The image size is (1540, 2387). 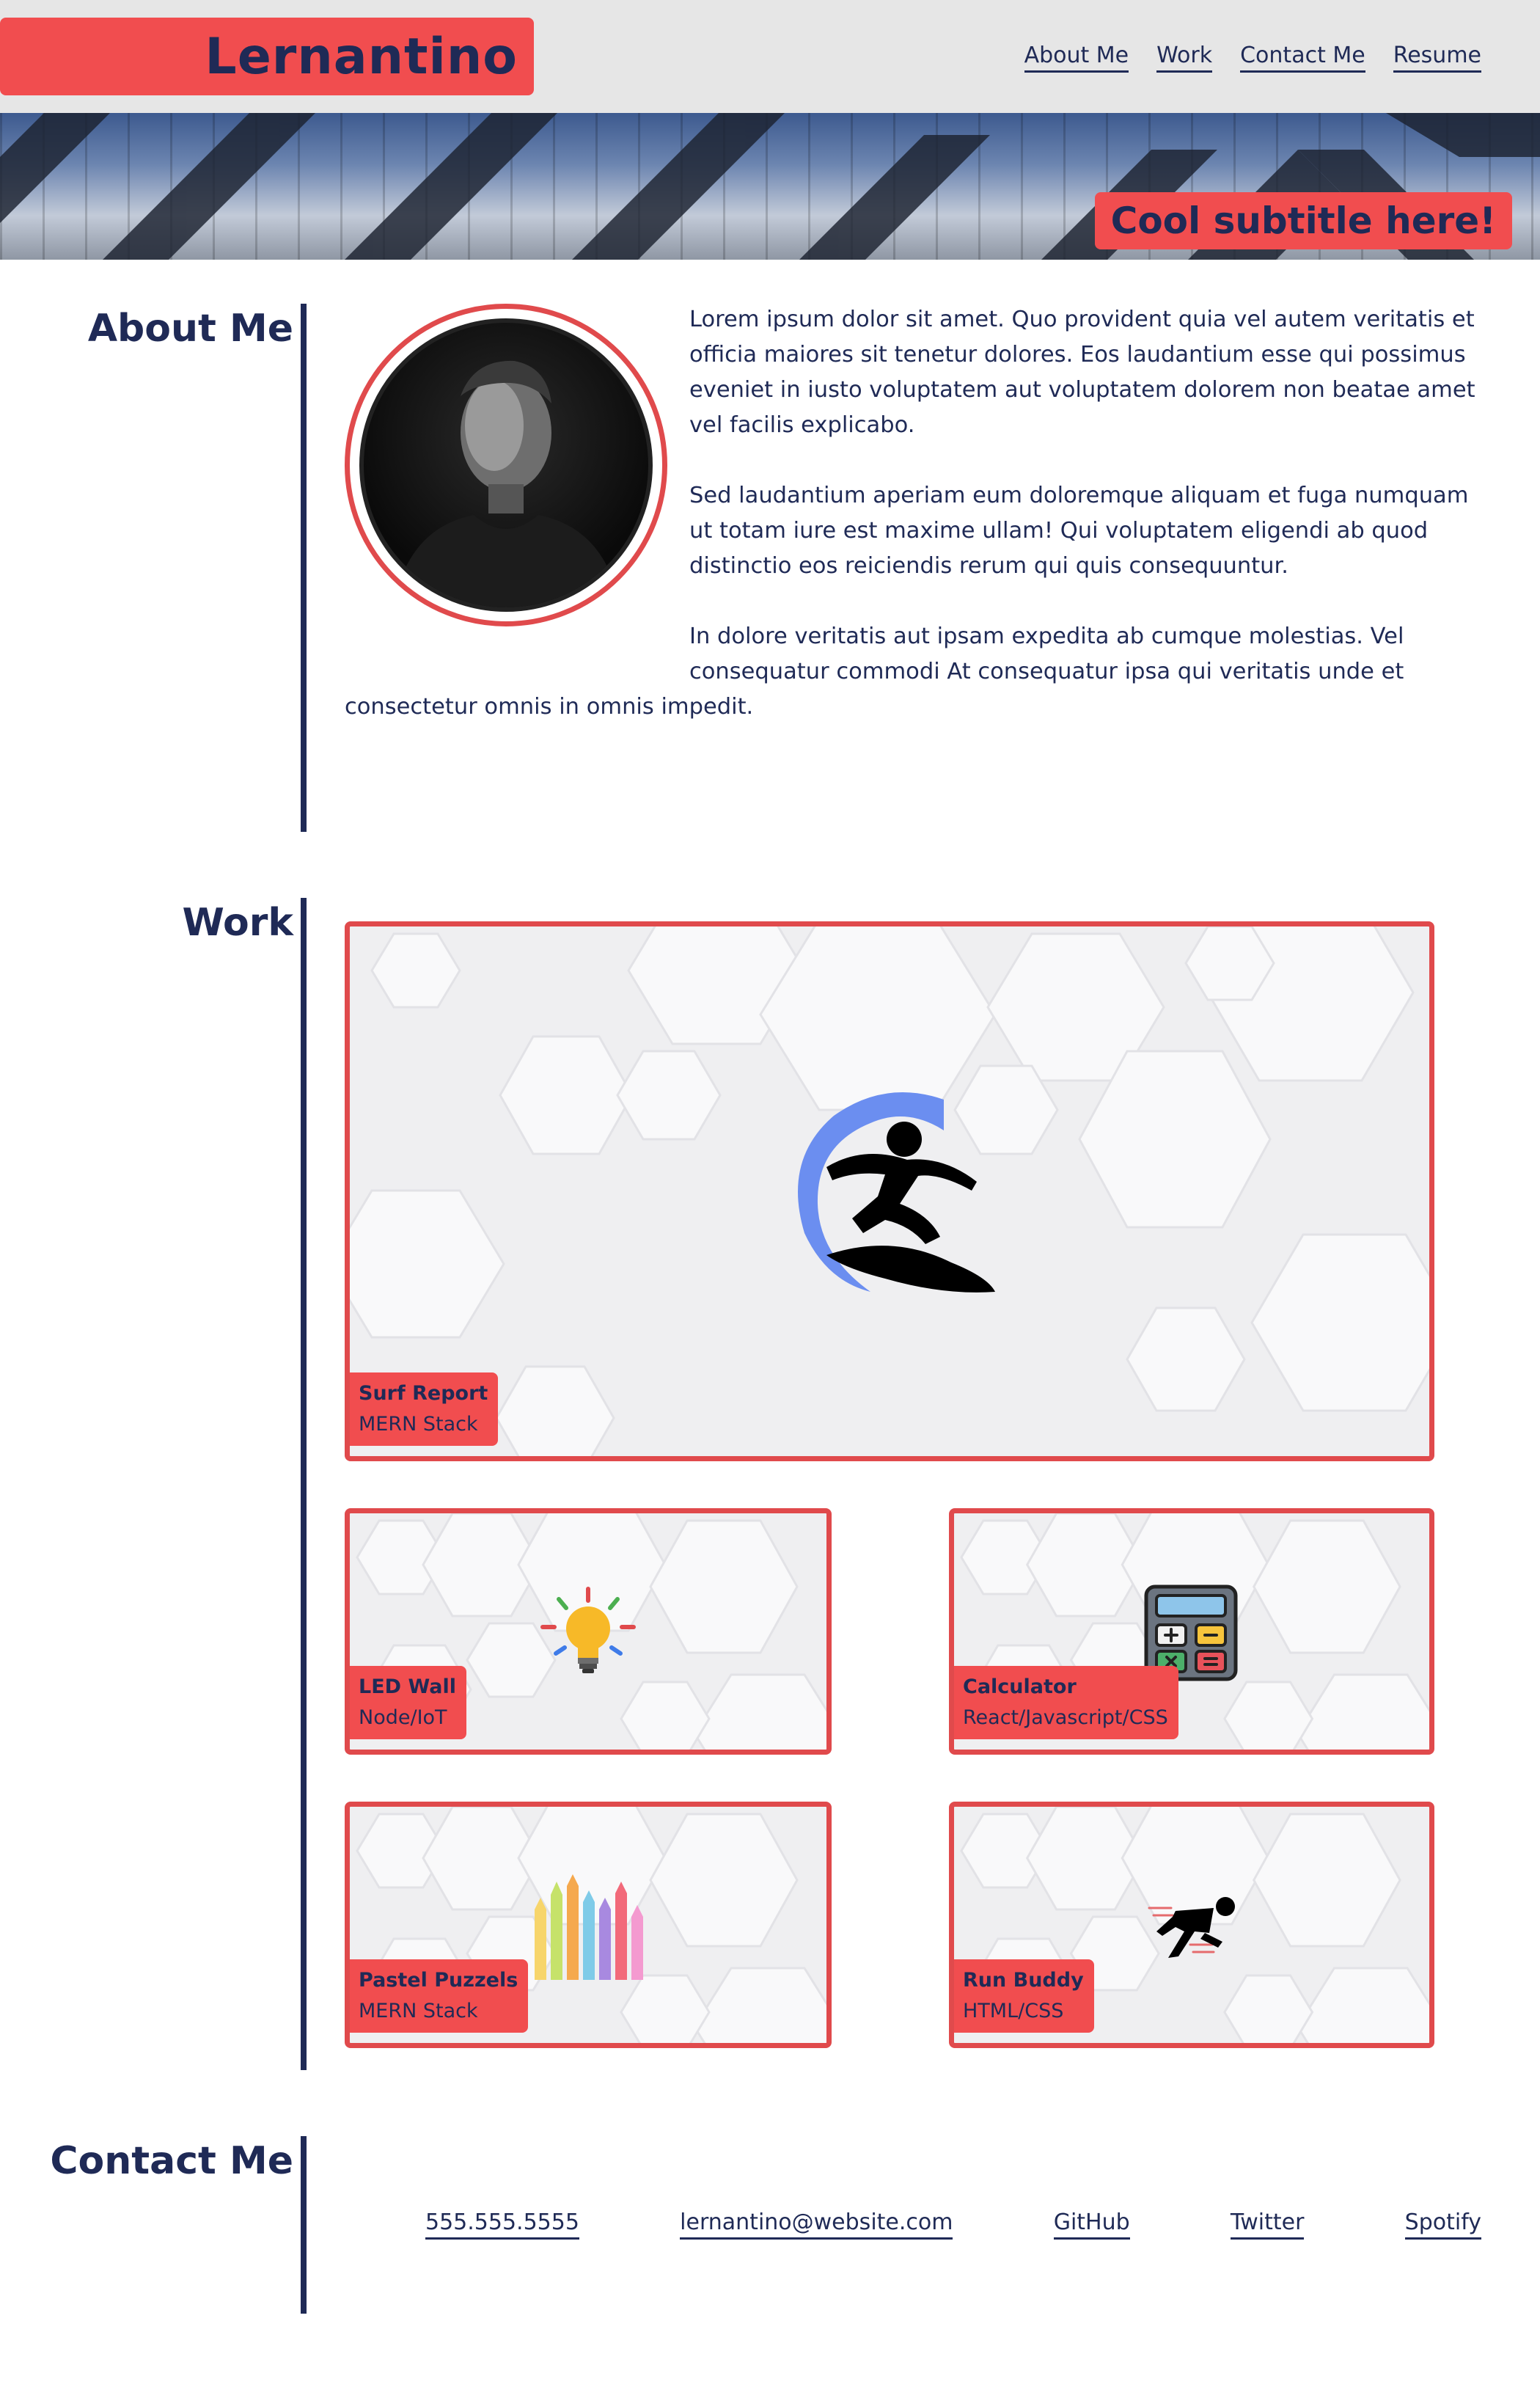 What do you see at coordinates (1076, 58) in the screenshot?
I see `nav-link-about: About Me` at bounding box center [1076, 58].